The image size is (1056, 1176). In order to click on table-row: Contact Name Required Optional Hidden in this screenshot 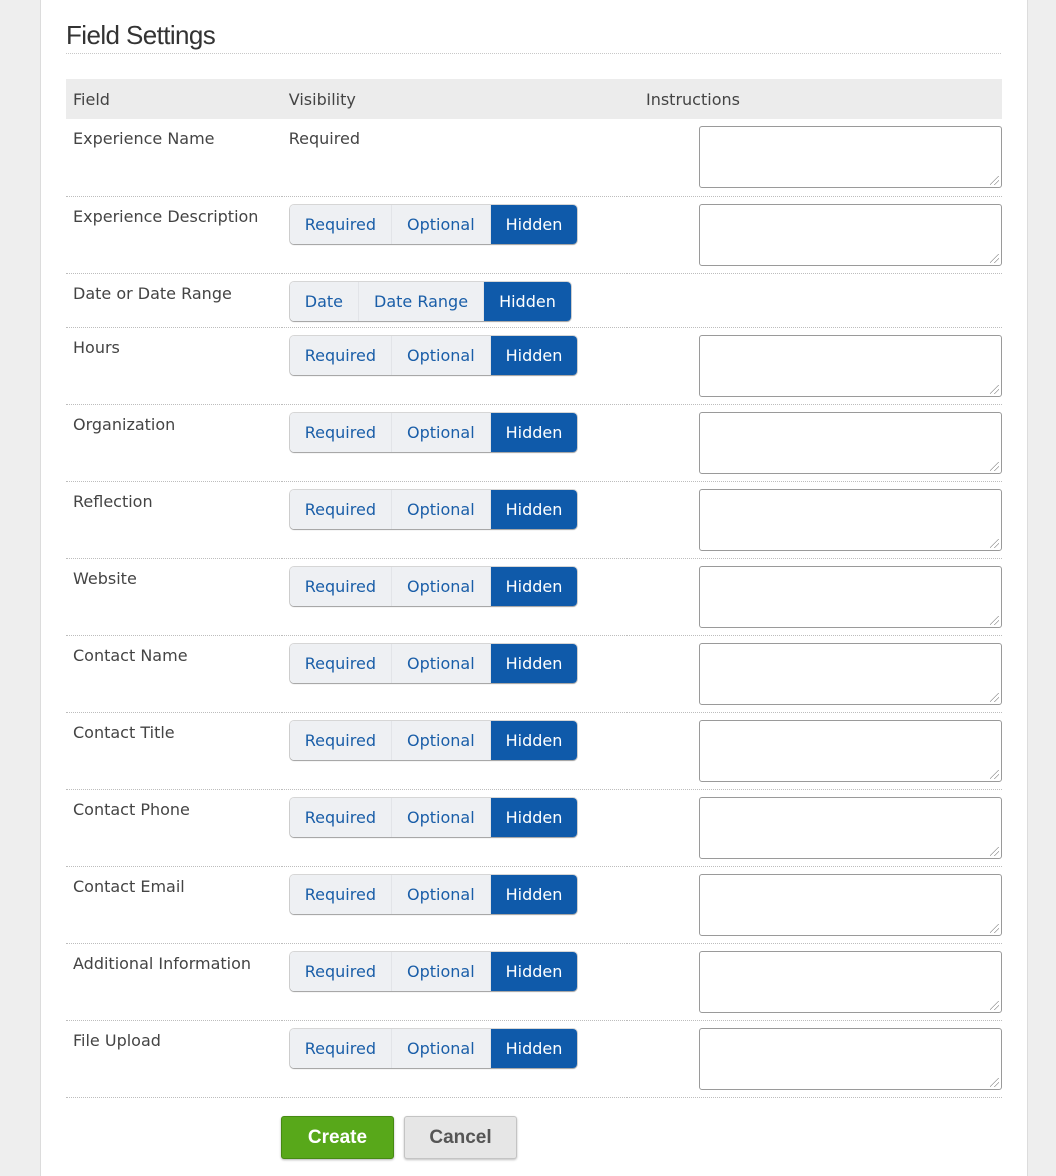, I will do `click(534, 674)`.